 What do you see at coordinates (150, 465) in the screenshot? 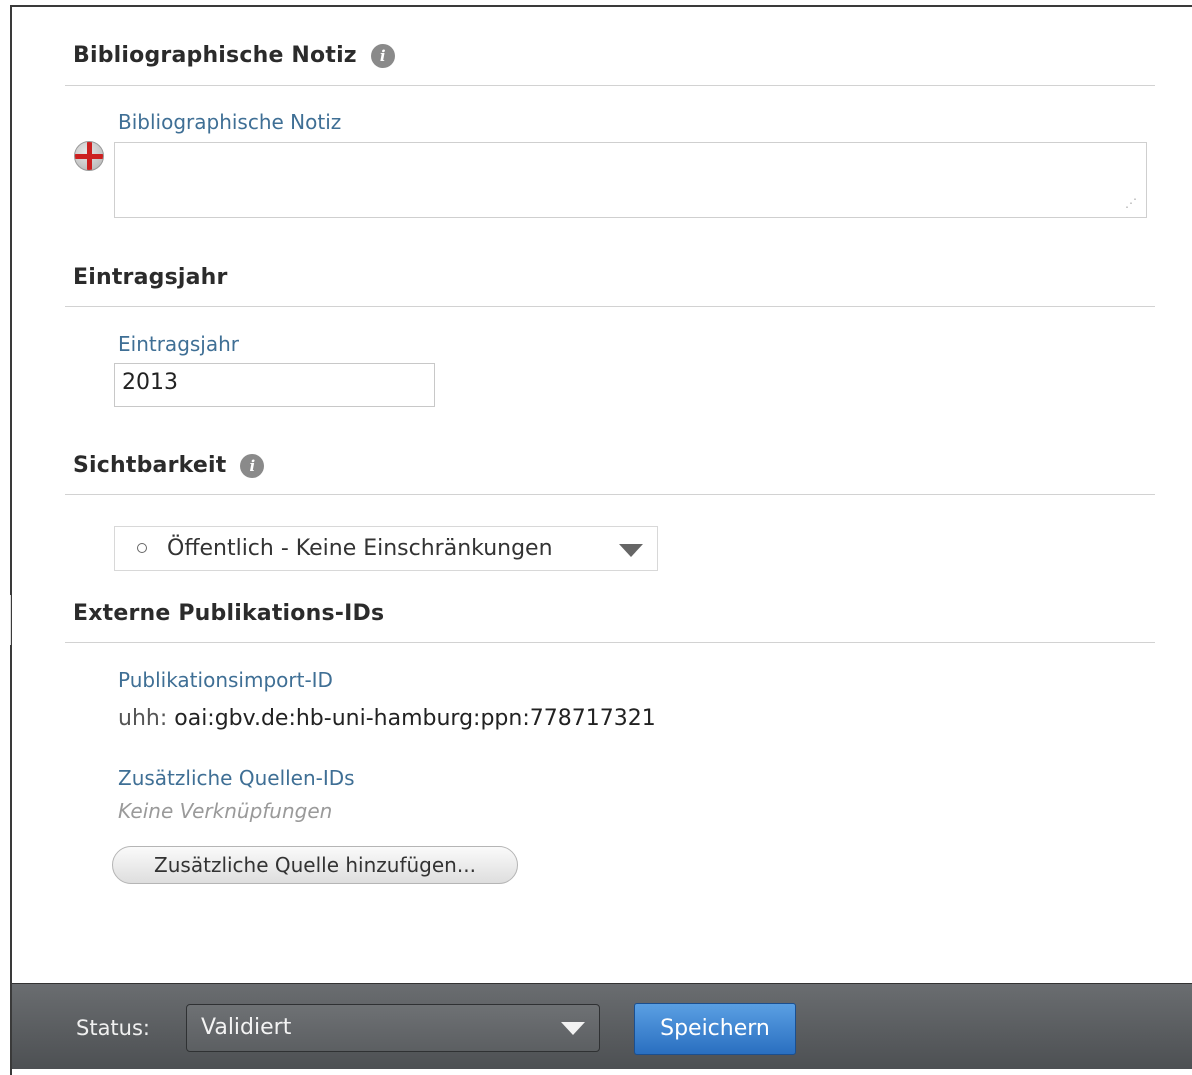
I see `section-title-text: Sichtbarkeit` at bounding box center [150, 465].